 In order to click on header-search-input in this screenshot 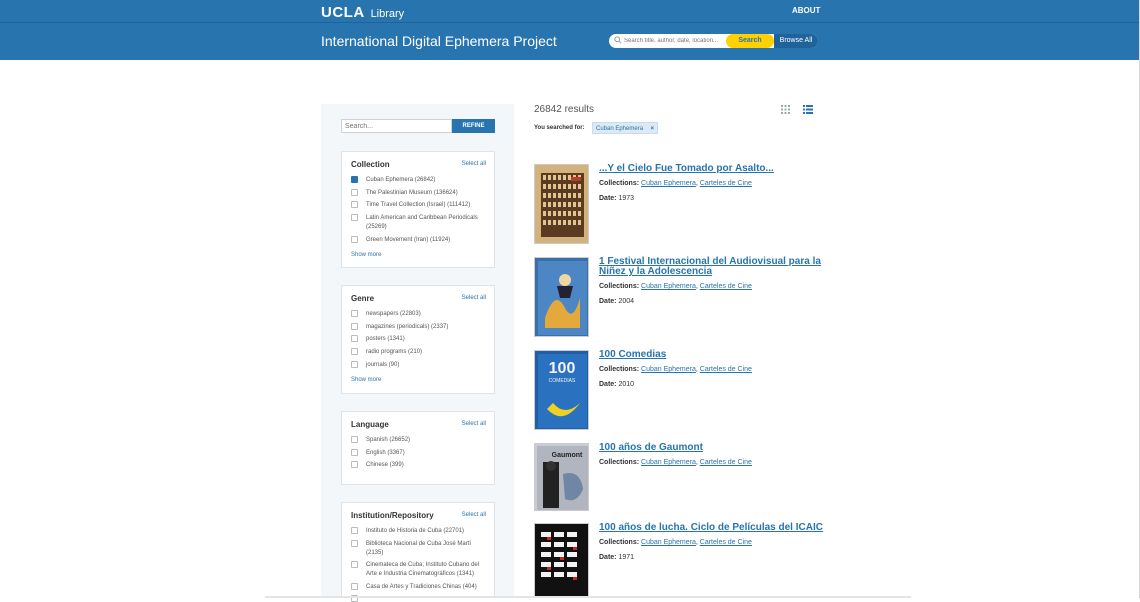, I will do `click(676, 40)`.